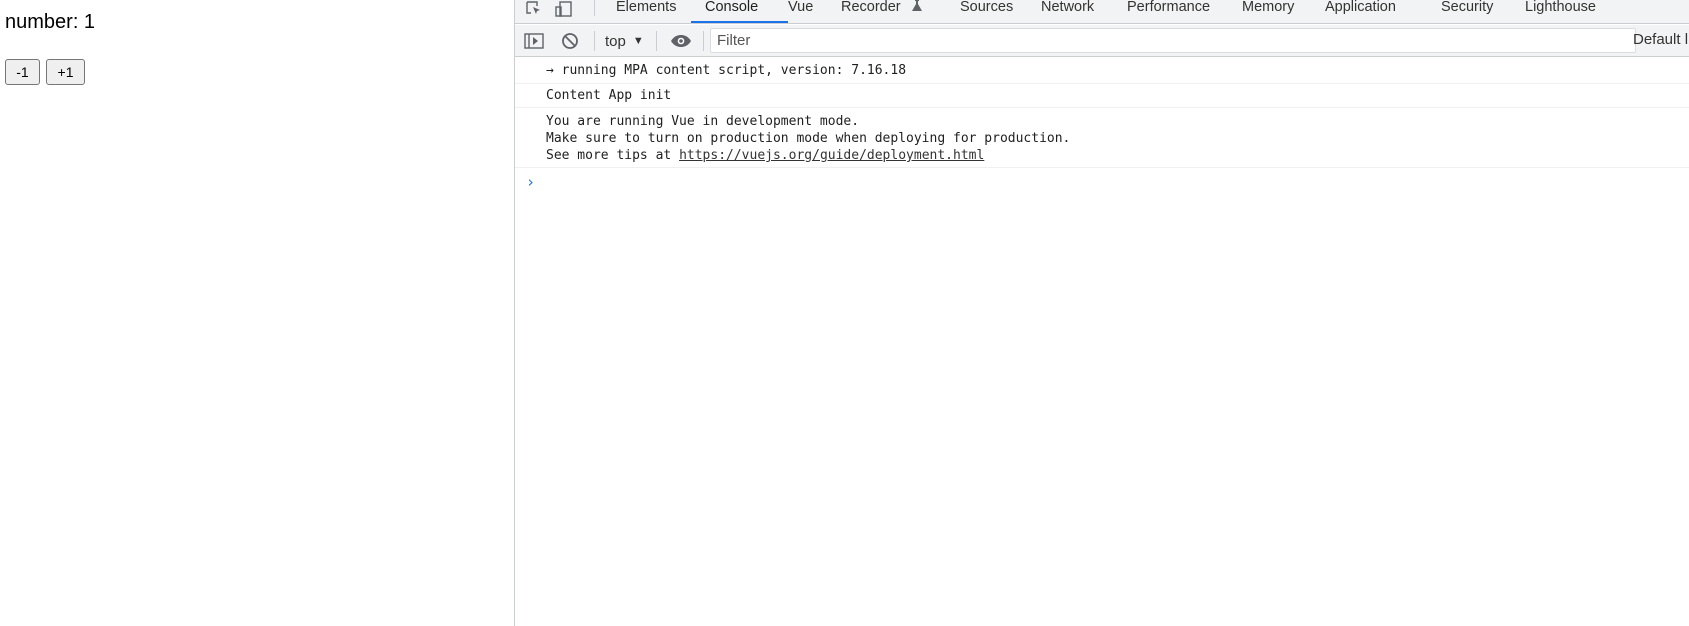 This screenshot has height=626, width=1689. Describe the element at coordinates (1173, 40) in the screenshot. I see `filter-input` at that location.